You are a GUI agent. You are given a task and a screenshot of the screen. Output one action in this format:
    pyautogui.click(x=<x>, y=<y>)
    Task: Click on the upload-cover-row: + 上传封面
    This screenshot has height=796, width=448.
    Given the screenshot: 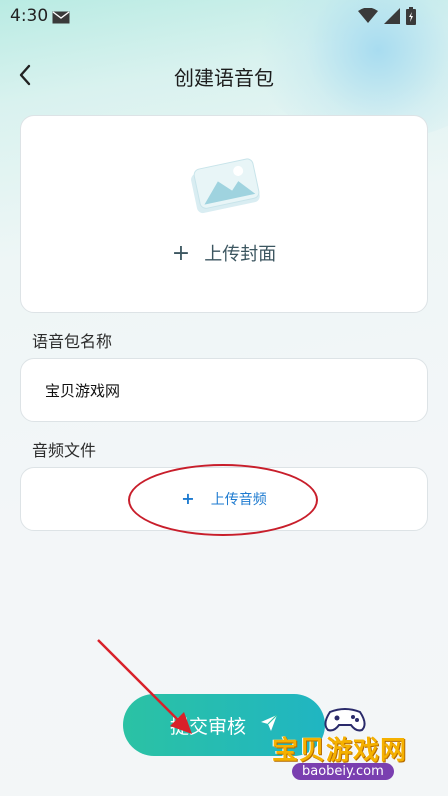 What is the action you would take?
    pyautogui.click(x=224, y=253)
    